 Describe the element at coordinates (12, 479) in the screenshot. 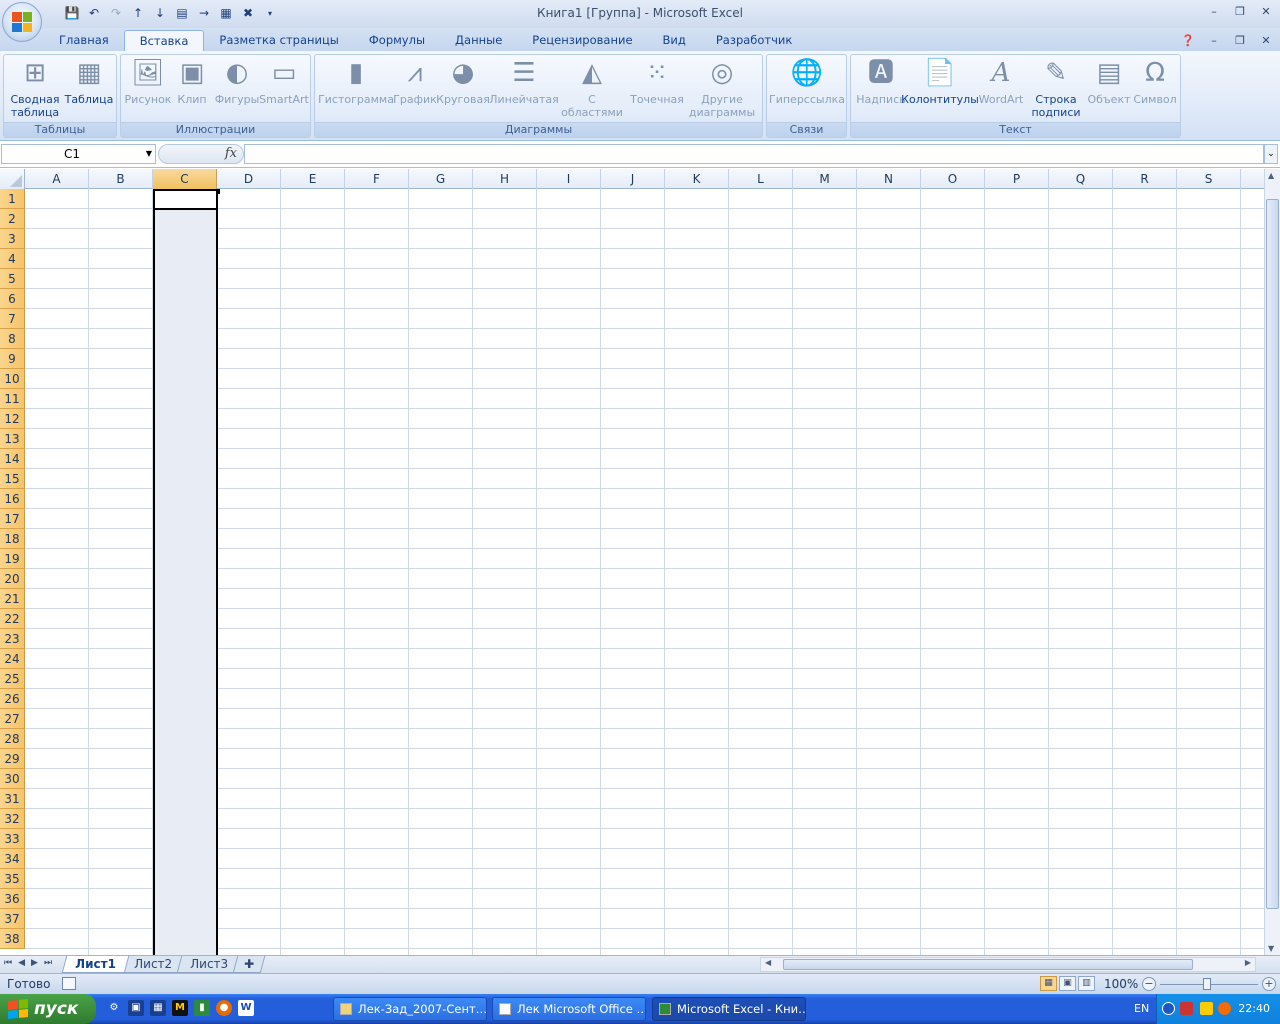

I see `row-header: 15` at that location.